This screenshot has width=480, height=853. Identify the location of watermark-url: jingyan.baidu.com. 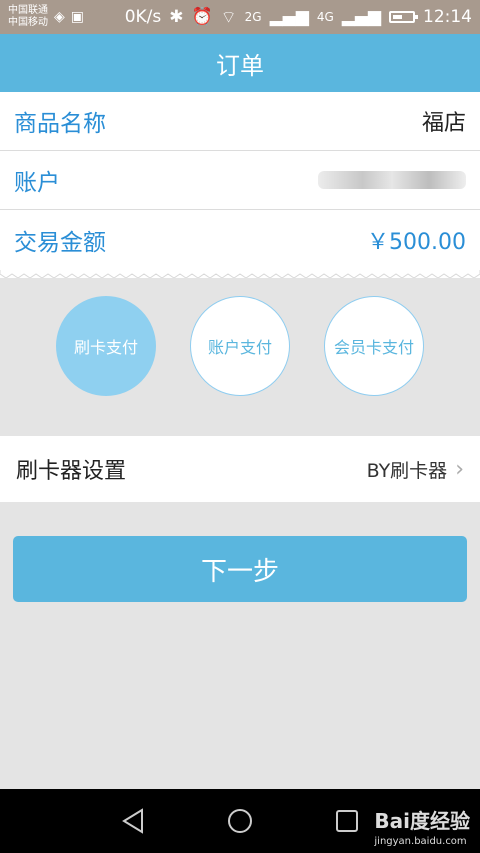
(420, 841).